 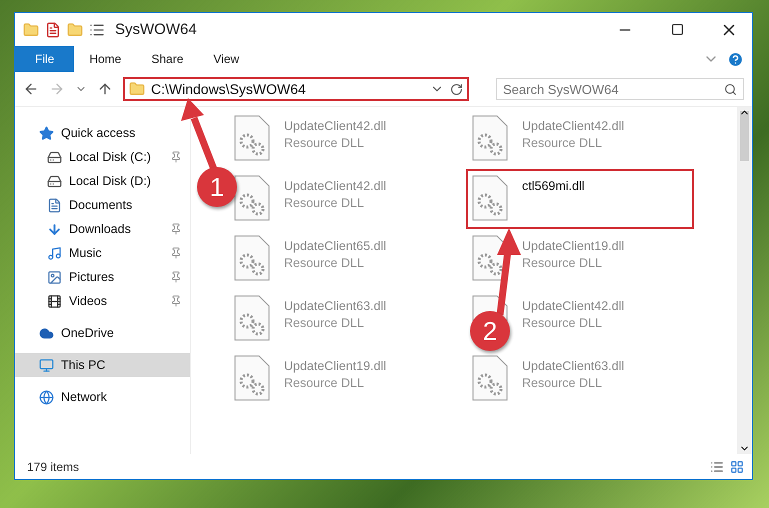 What do you see at coordinates (54, 253) in the screenshot?
I see `music-icon` at bounding box center [54, 253].